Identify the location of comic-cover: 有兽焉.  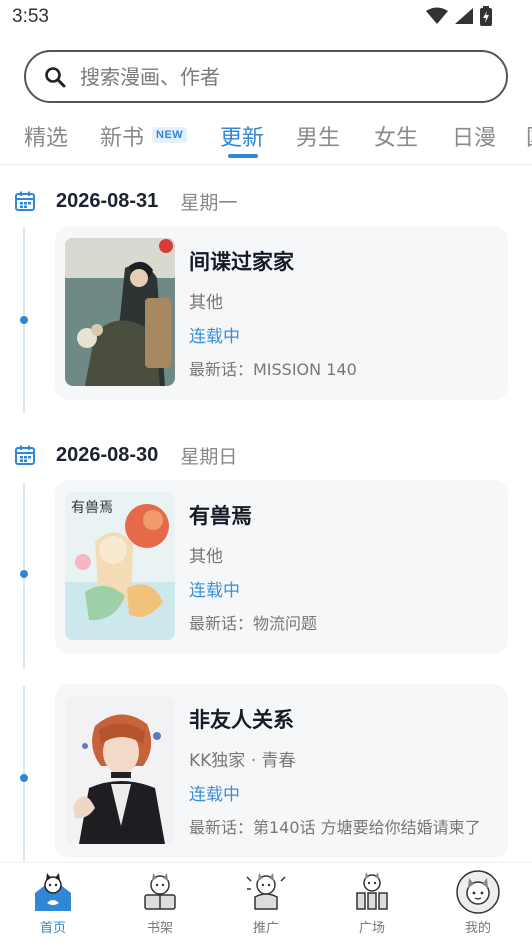
(120, 566).